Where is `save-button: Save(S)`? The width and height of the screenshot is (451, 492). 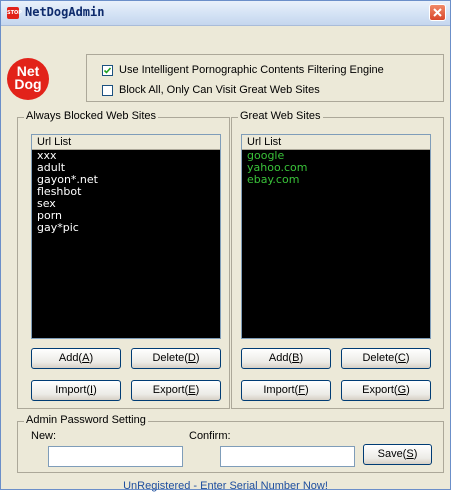 save-button: Save(S) is located at coordinates (397, 454).